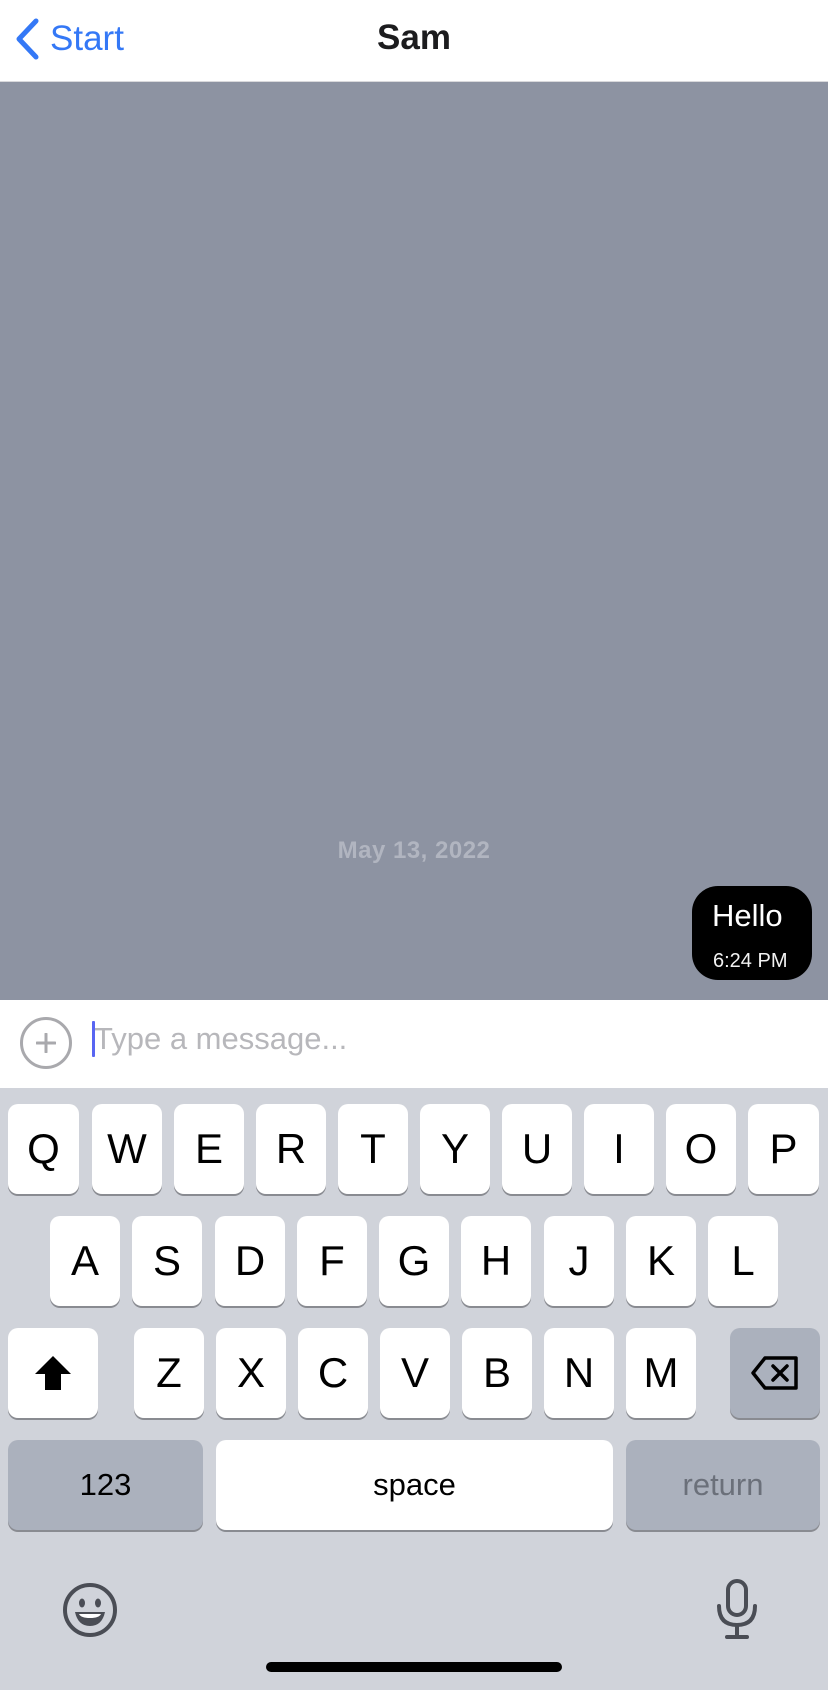 This screenshot has width=828, height=1690. I want to click on delete-key, so click(775, 1373).